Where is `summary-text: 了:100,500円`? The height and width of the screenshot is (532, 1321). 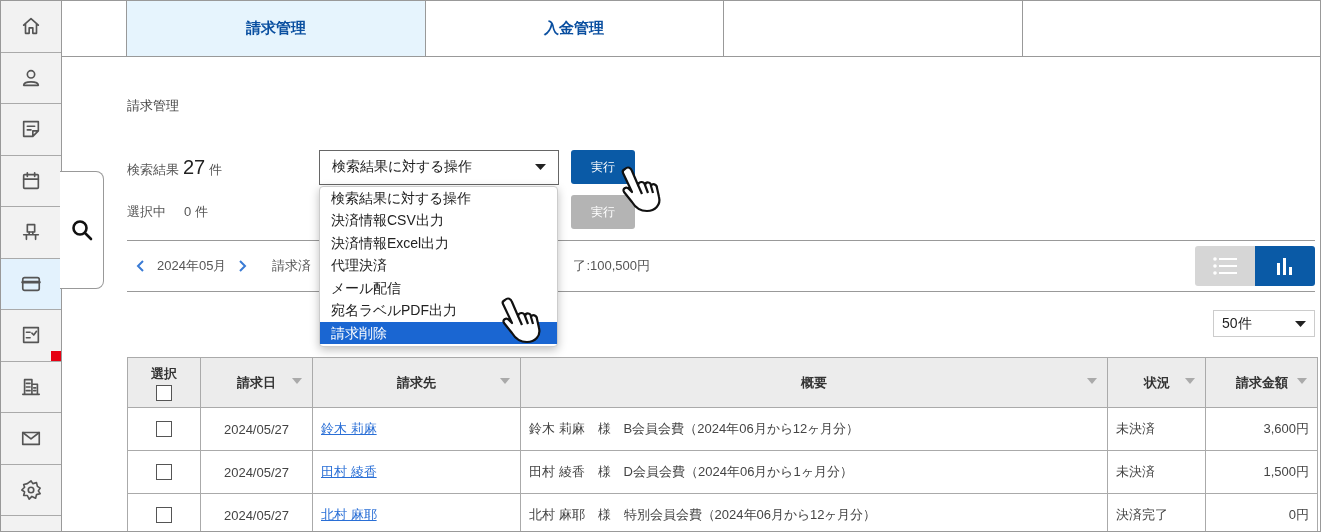
summary-text: 了:100,500円 is located at coordinates (611, 266).